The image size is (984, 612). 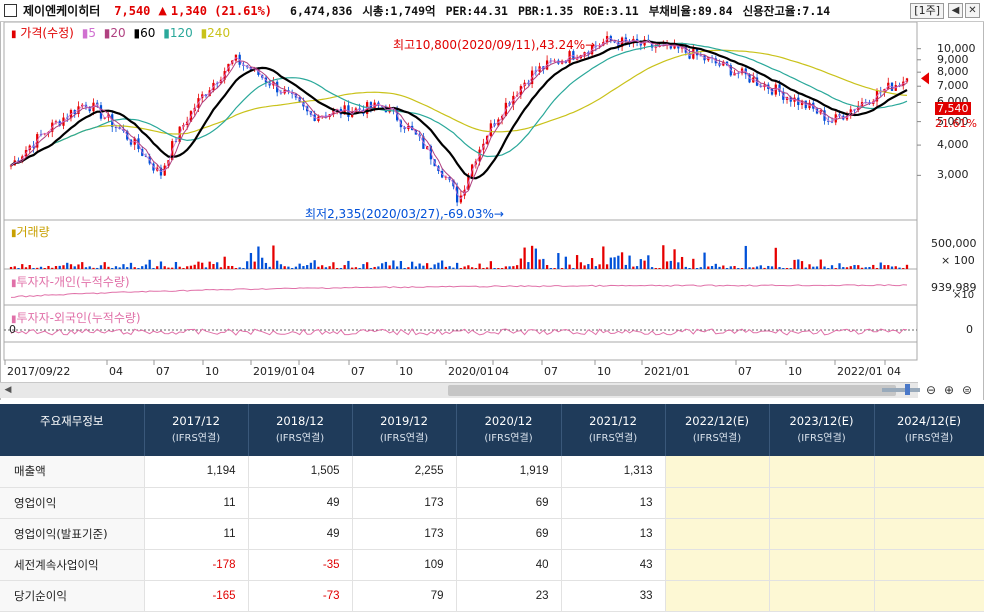 What do you see at coordinates (949, 390) in the screenshot?
I see `zoom-in-icon: ⊕` at bounding box center [949, 390].